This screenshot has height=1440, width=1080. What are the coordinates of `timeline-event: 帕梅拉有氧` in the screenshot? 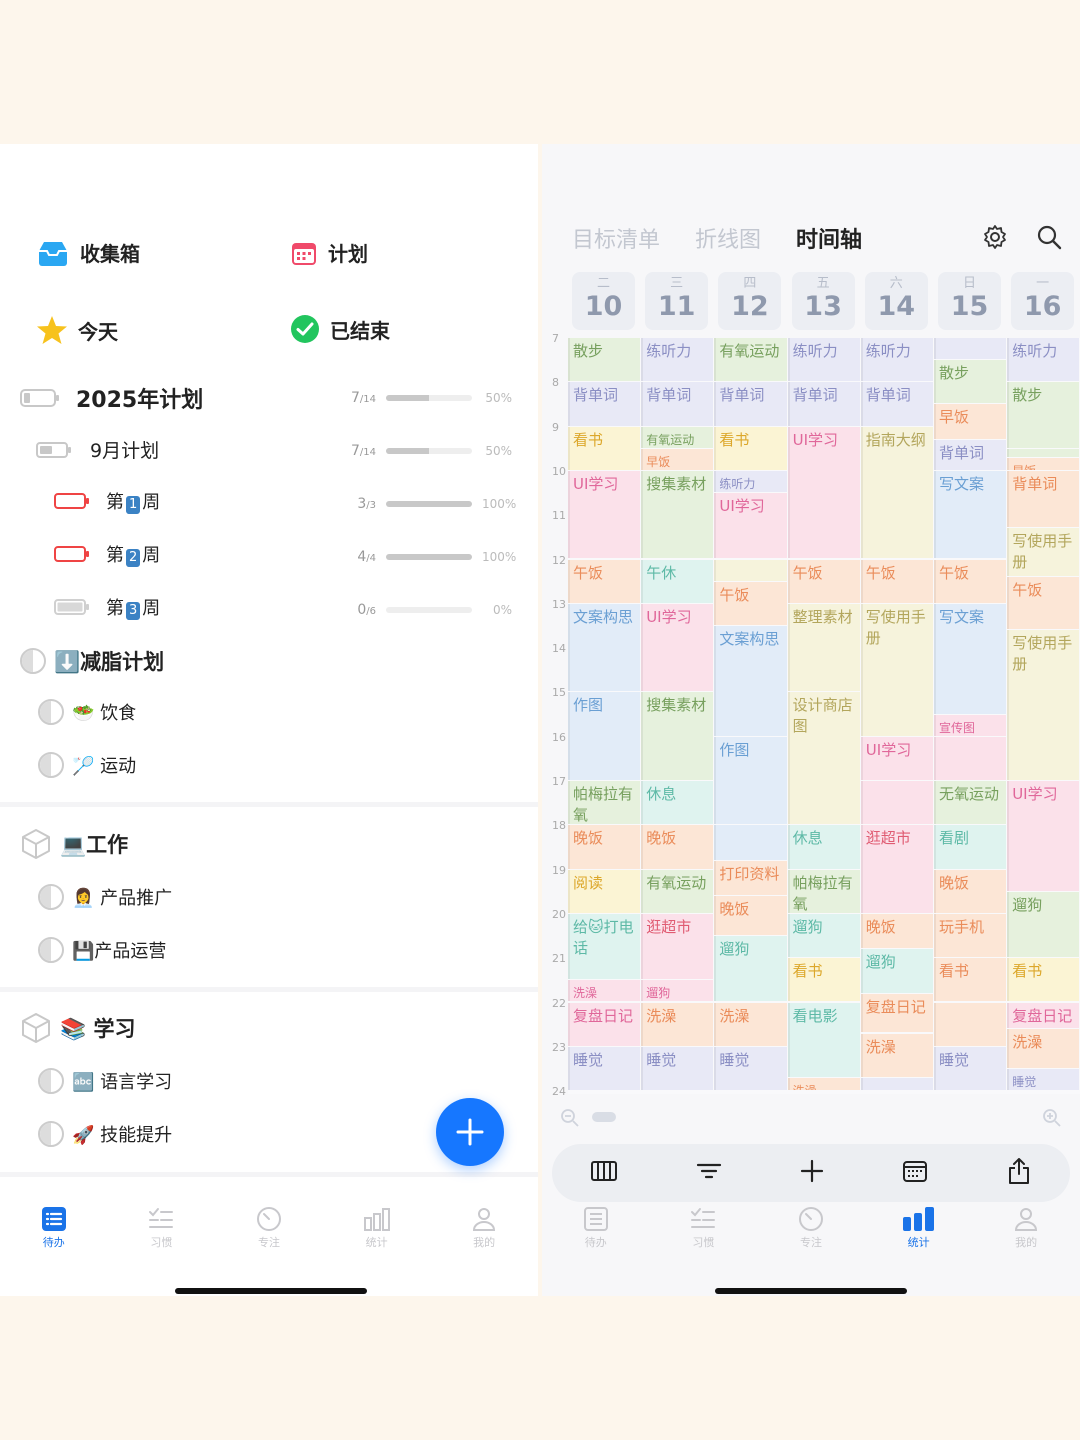 It's located at (604, 803).